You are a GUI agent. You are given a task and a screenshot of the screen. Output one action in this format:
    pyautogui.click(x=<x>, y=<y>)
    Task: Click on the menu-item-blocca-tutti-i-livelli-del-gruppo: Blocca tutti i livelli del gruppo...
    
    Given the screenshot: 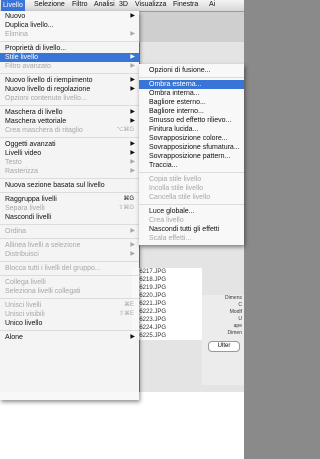 What is the action you would take?
    pyautogui.click(x=69, y=268)
    